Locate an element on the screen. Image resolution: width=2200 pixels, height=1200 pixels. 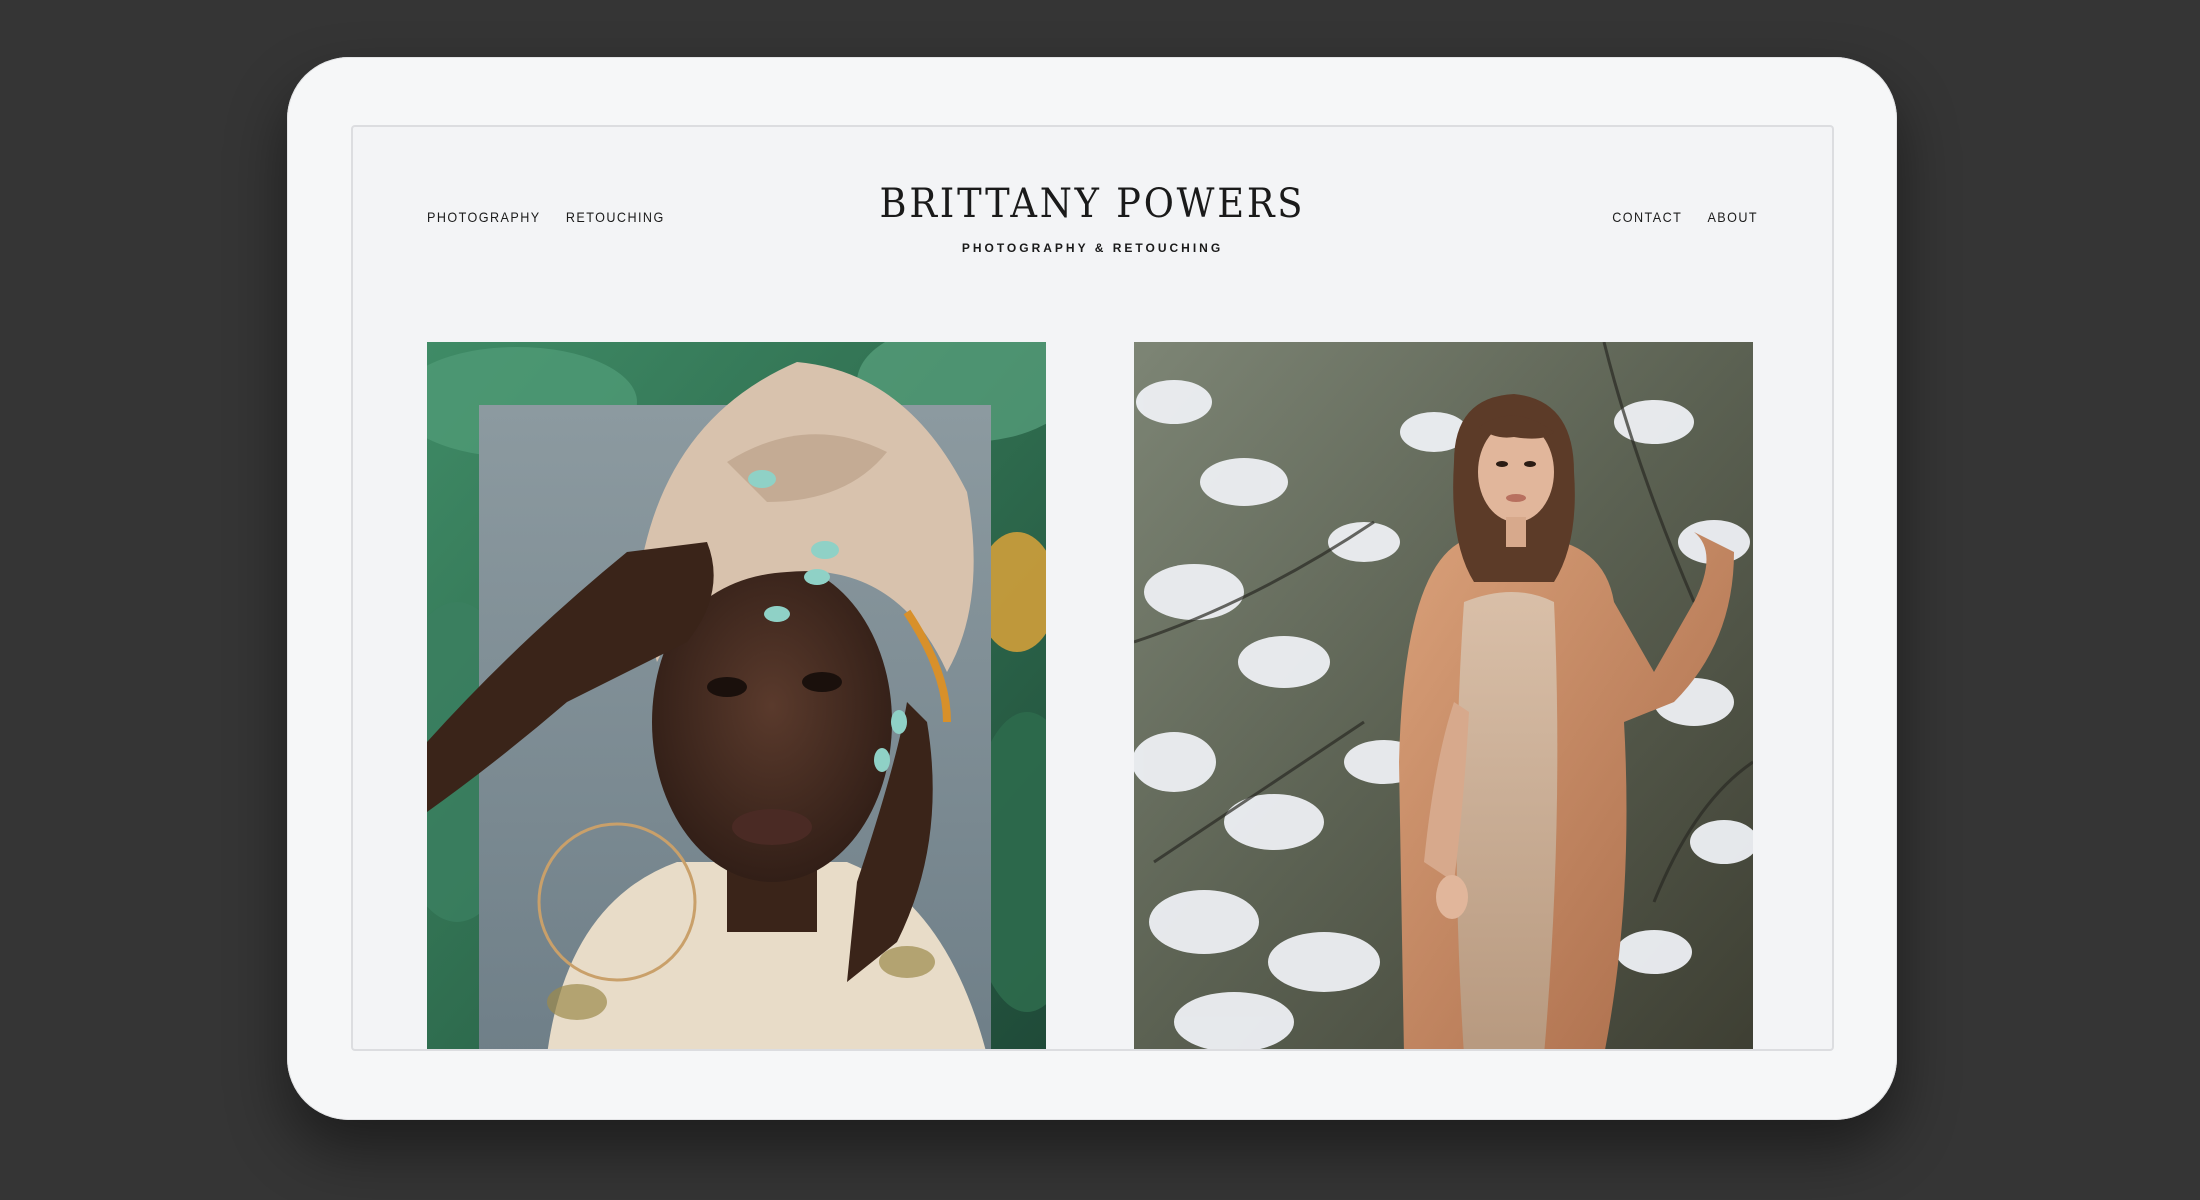
nav-contact: CONTACT is located at coordinates (1647, 217).